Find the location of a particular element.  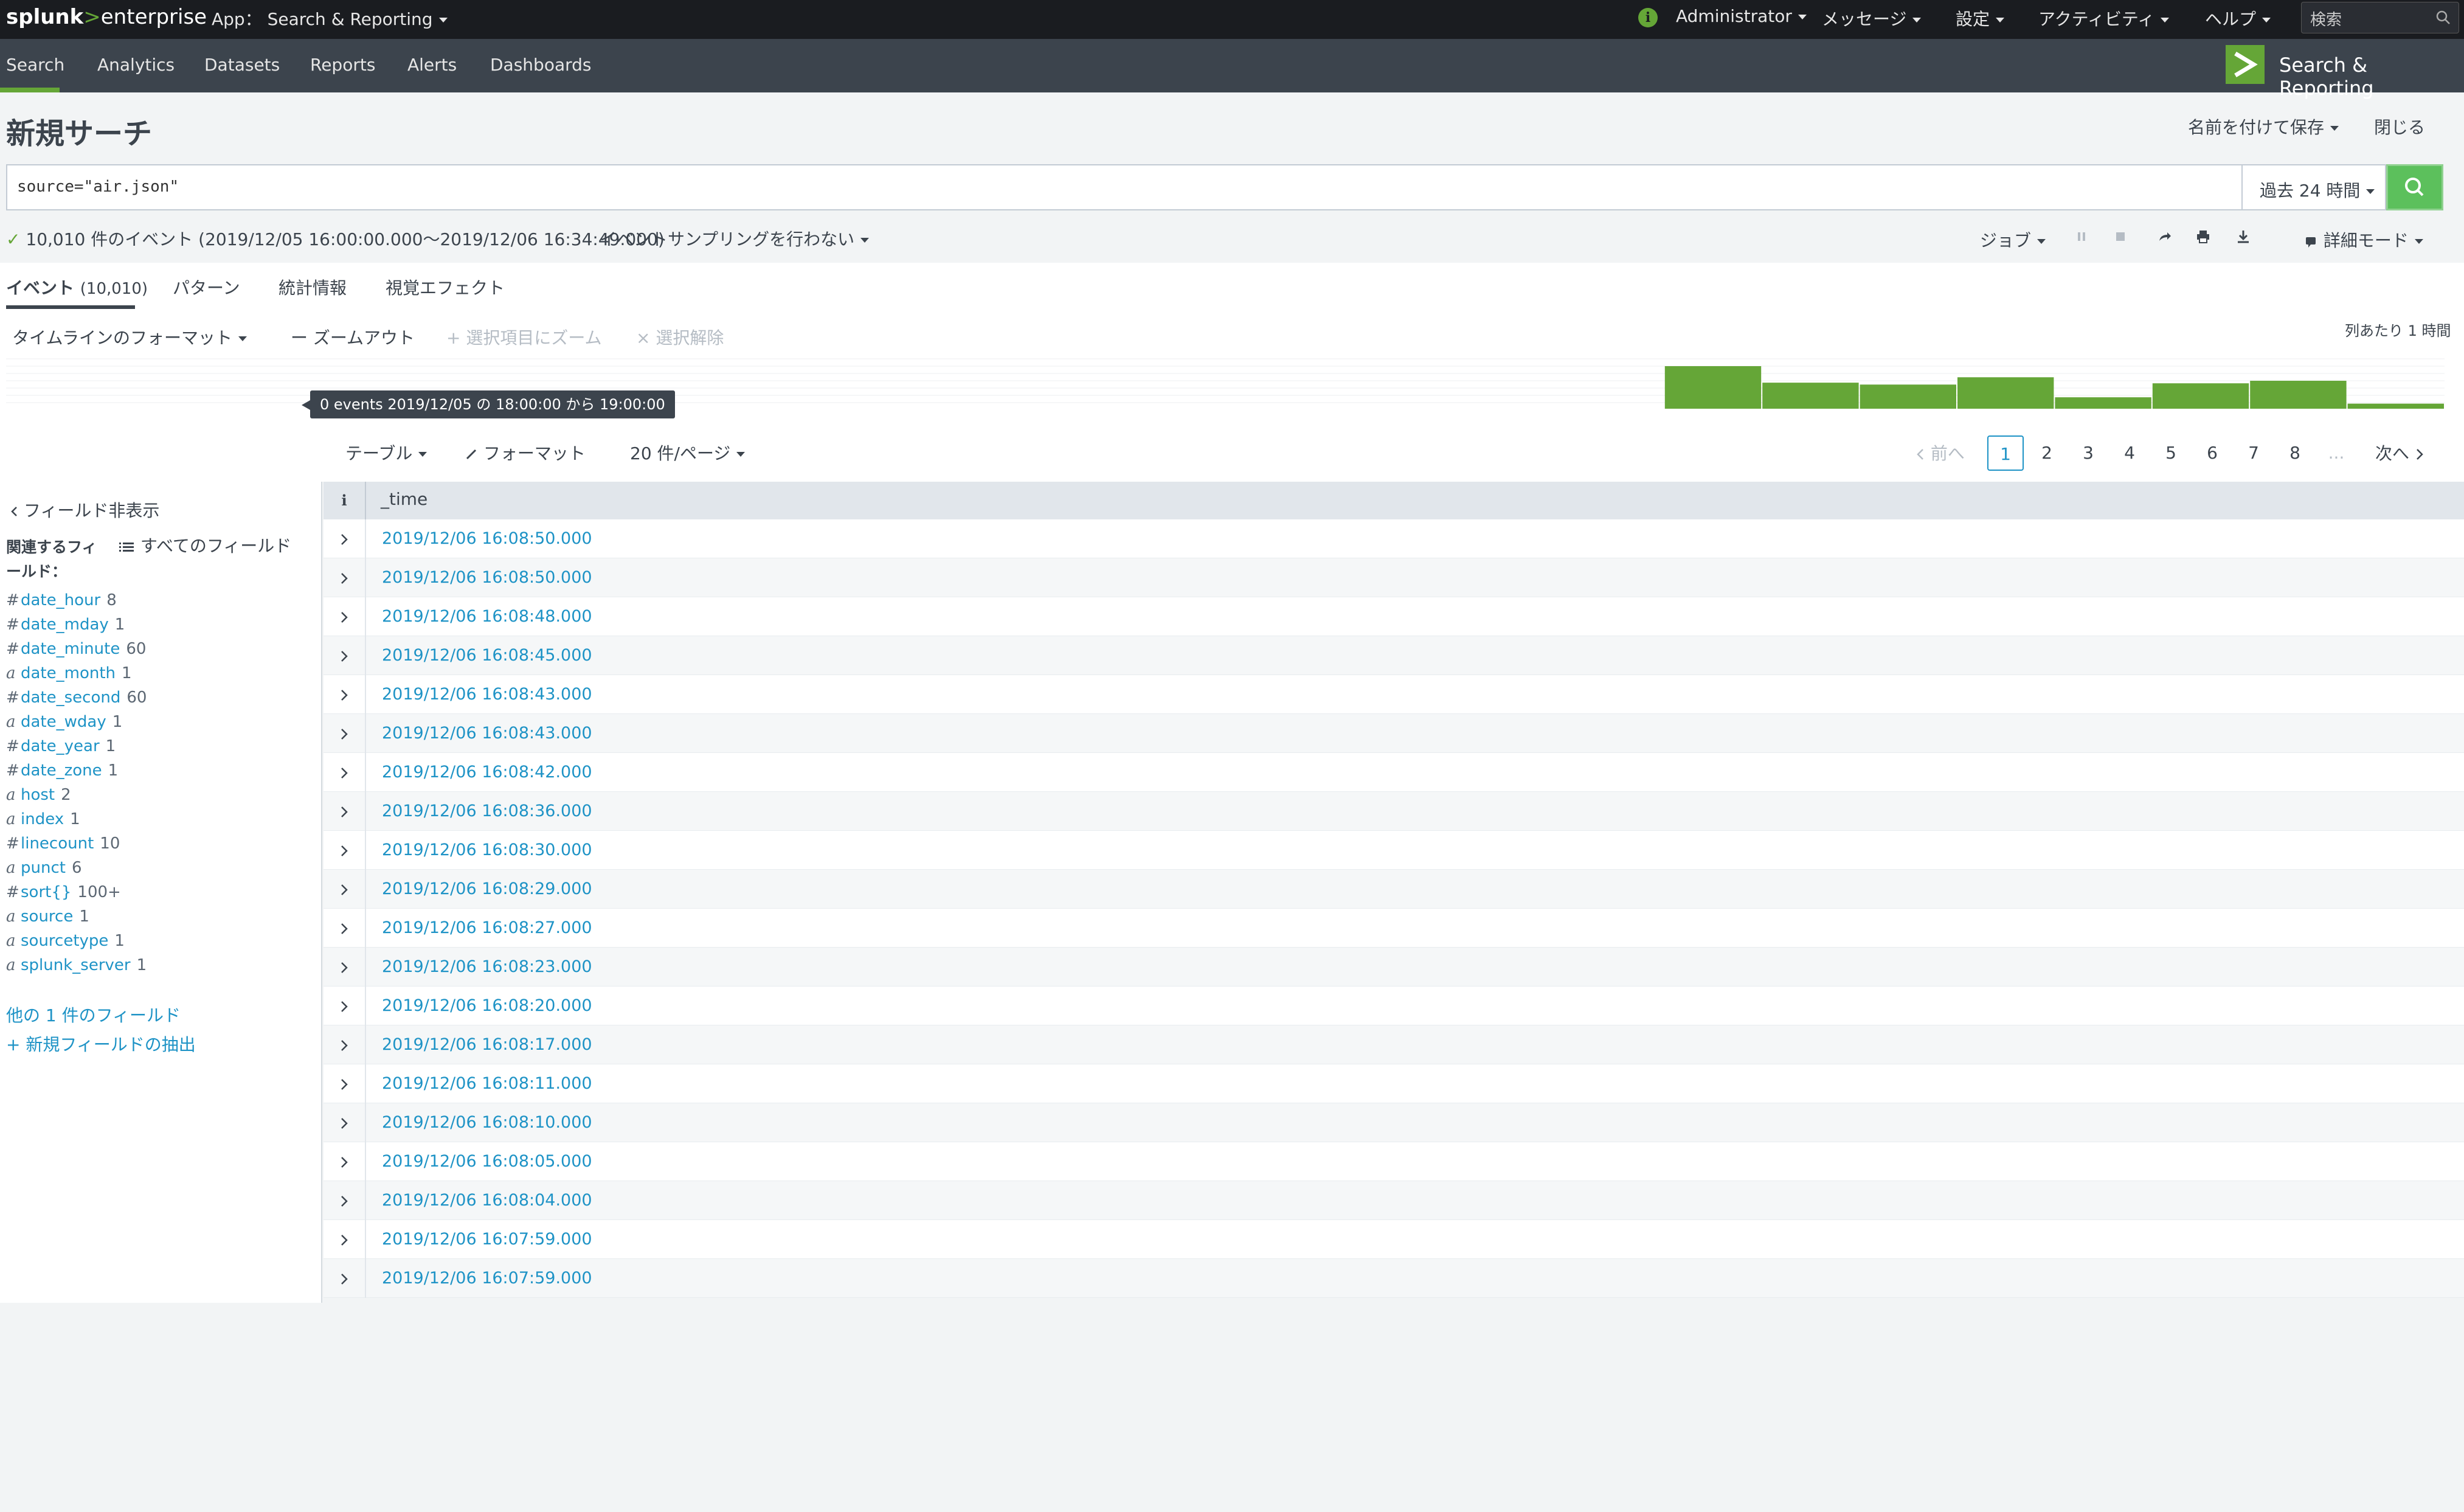

event-time-link: 2019/12/06 16:08:10.000 is located at coordinates (487, 1122).